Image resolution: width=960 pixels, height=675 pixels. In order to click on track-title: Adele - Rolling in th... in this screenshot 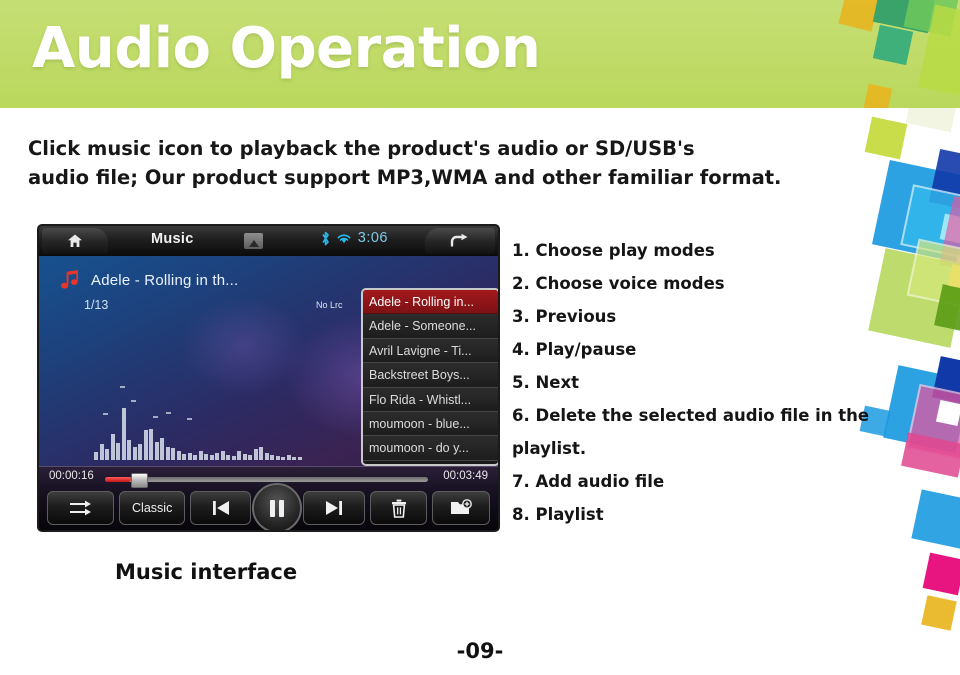, I will do `click(165, 280)`.